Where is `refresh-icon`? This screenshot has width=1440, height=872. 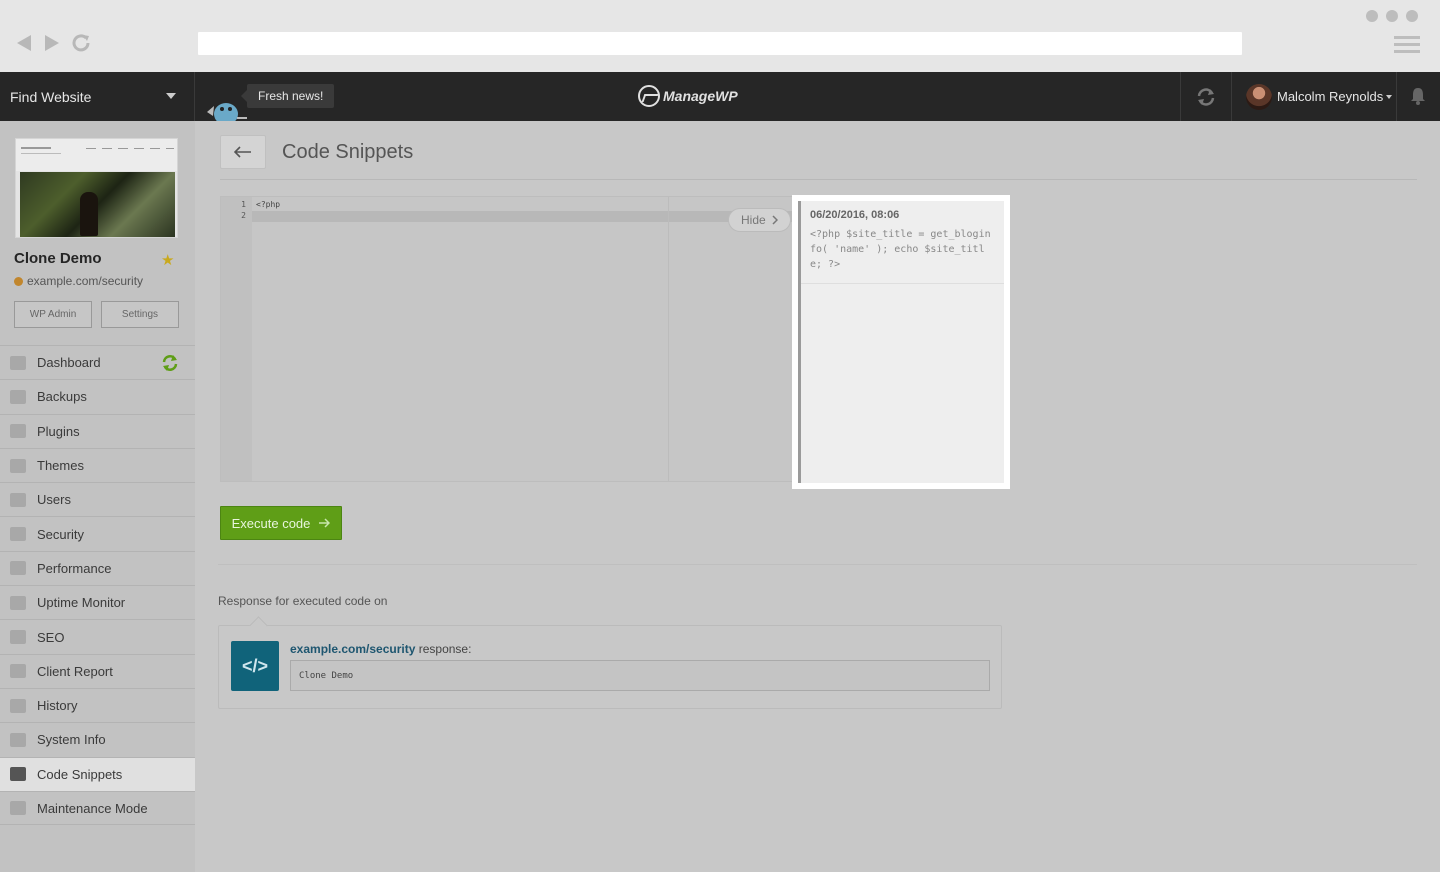 refresh-icon is located at coordinates (170, 363).